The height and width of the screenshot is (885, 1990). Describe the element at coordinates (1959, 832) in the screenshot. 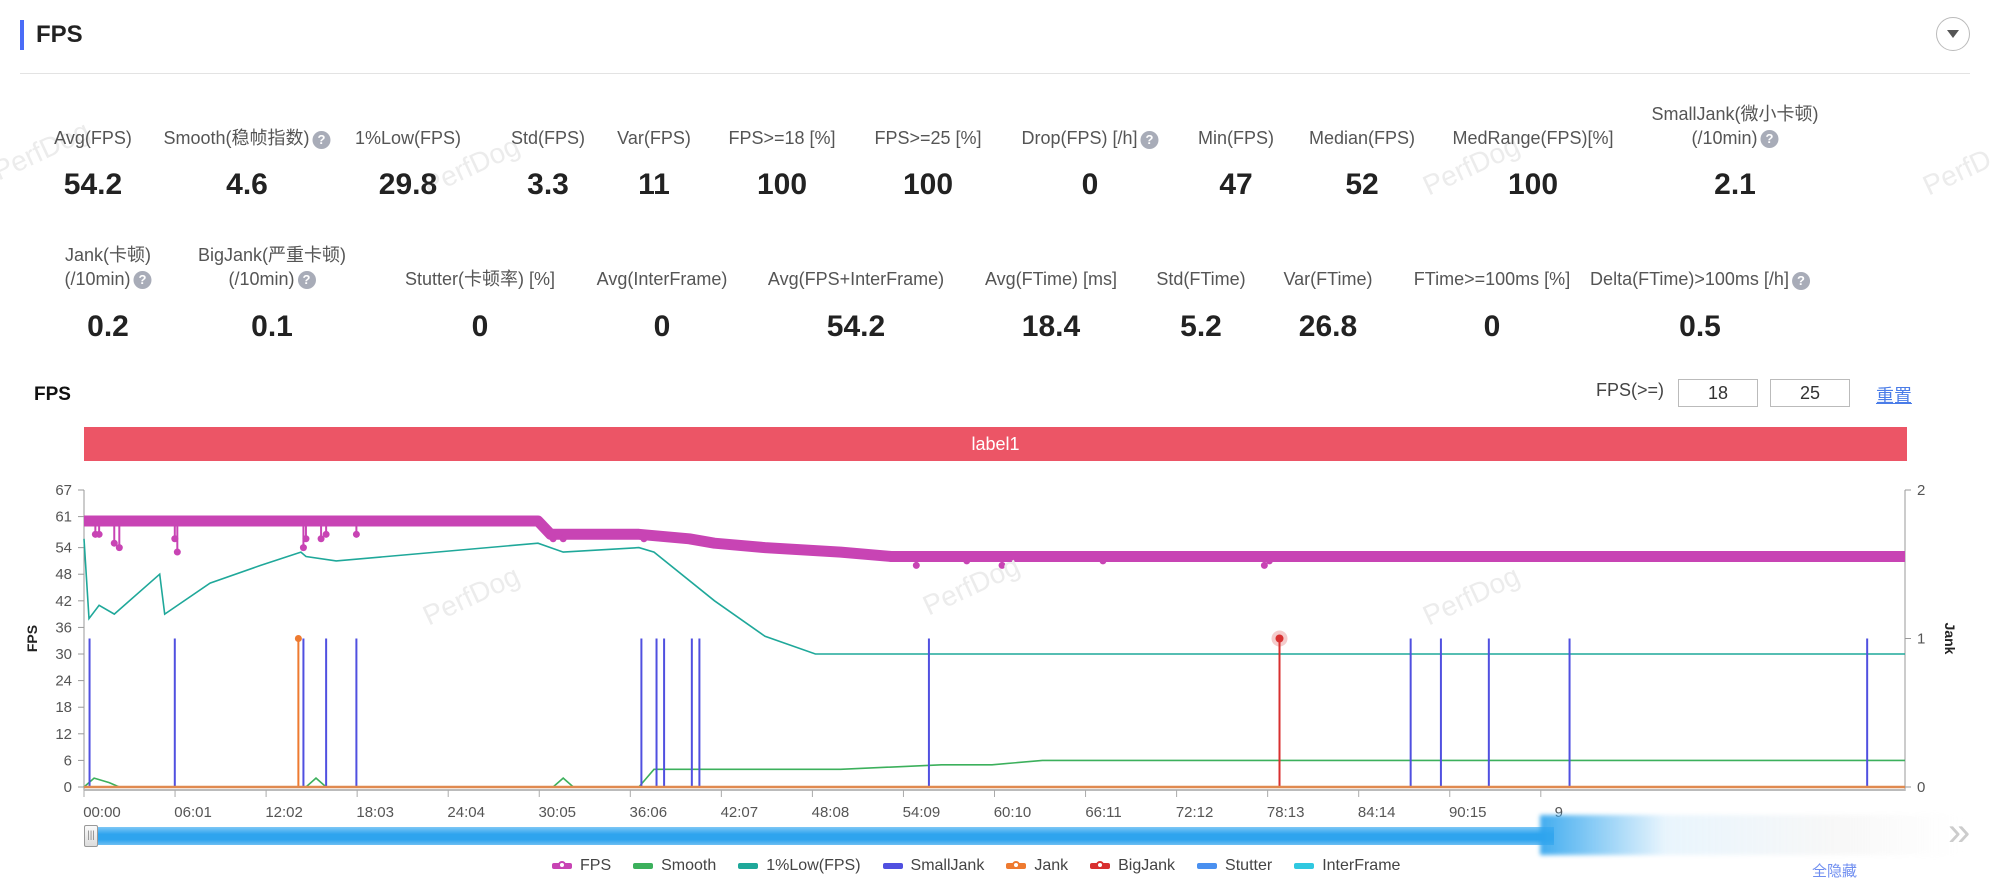

I see `expand-arrow-icon: »` at that location.